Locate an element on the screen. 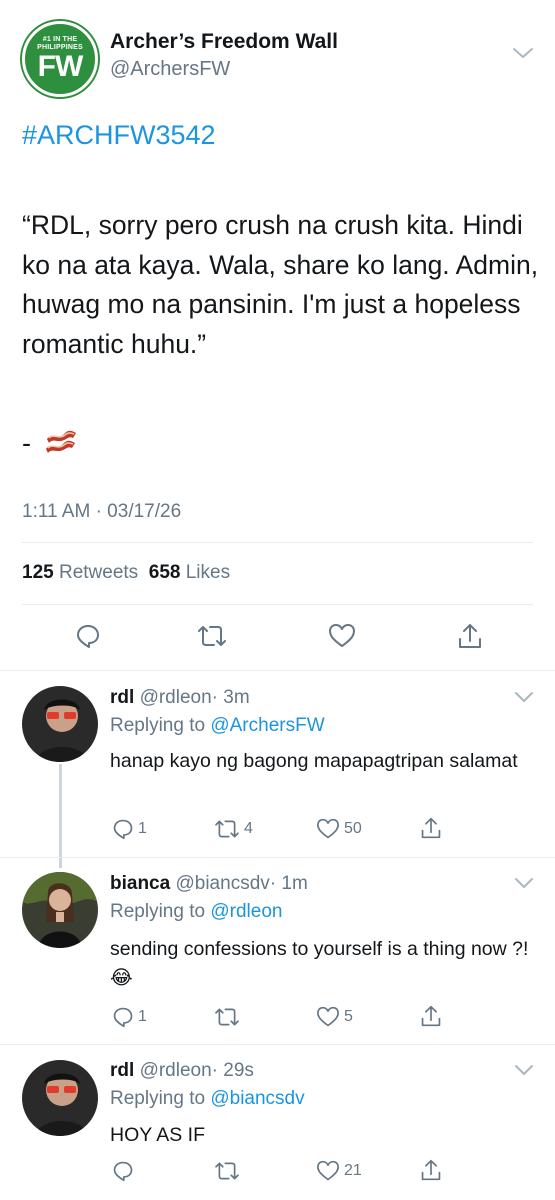  reply-time: · 3m is located at coordinates (230, 697).